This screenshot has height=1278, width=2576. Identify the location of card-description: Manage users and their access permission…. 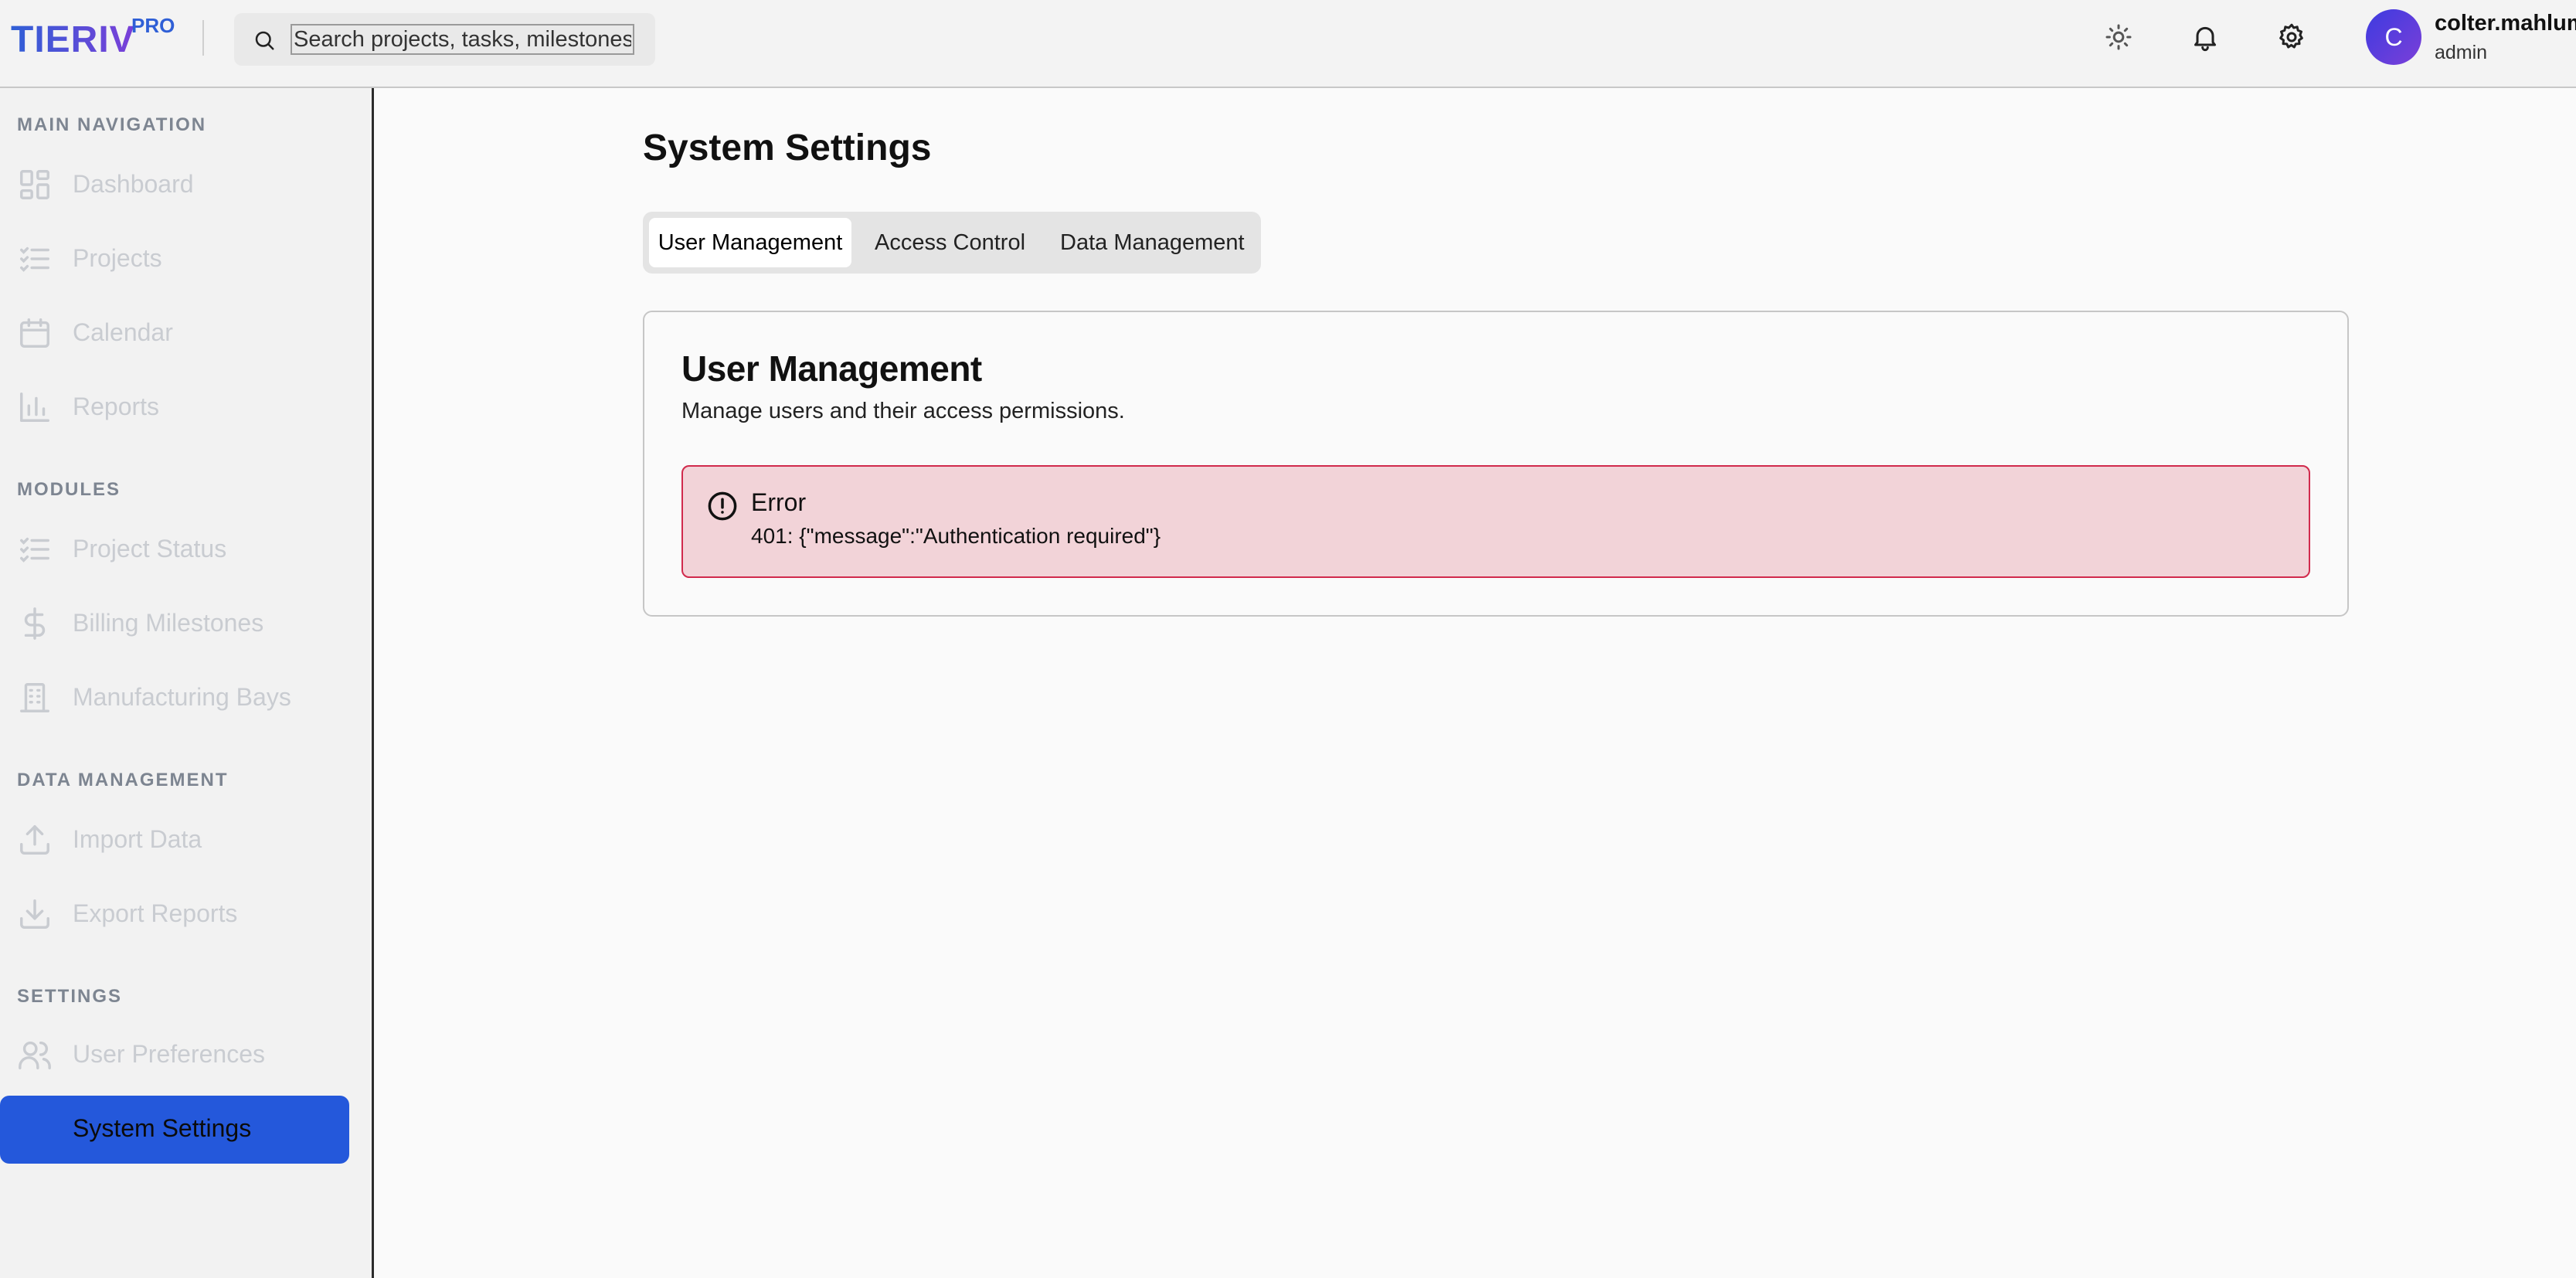
(903, 411).